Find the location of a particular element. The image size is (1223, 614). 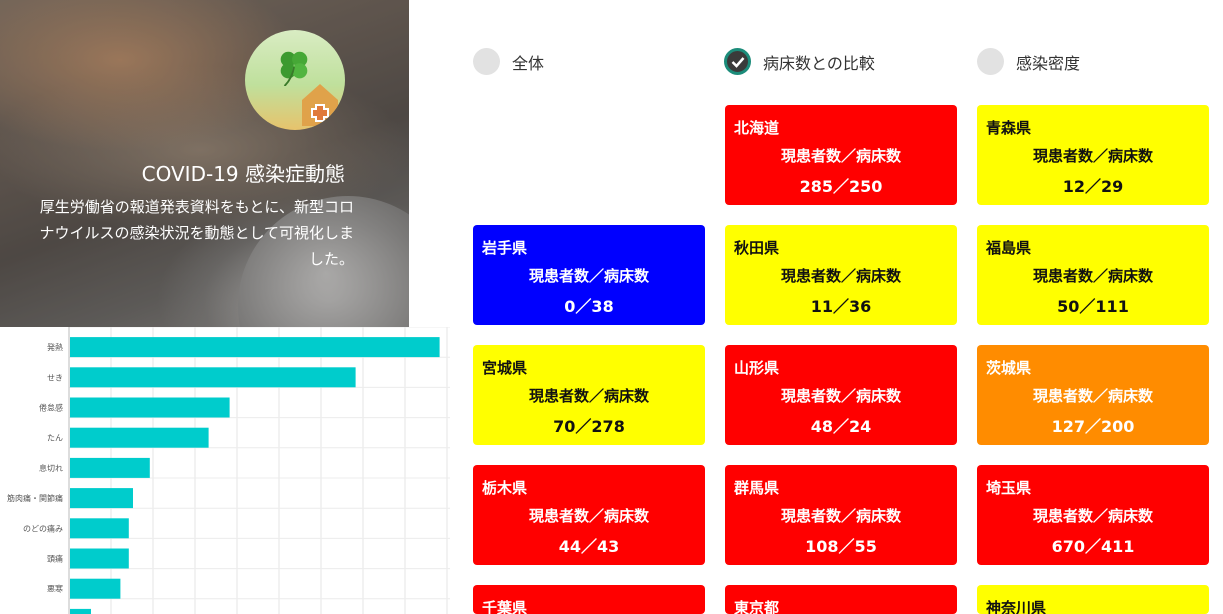

radio-label: 病床数との比較 is located at coordinates (819, 63).